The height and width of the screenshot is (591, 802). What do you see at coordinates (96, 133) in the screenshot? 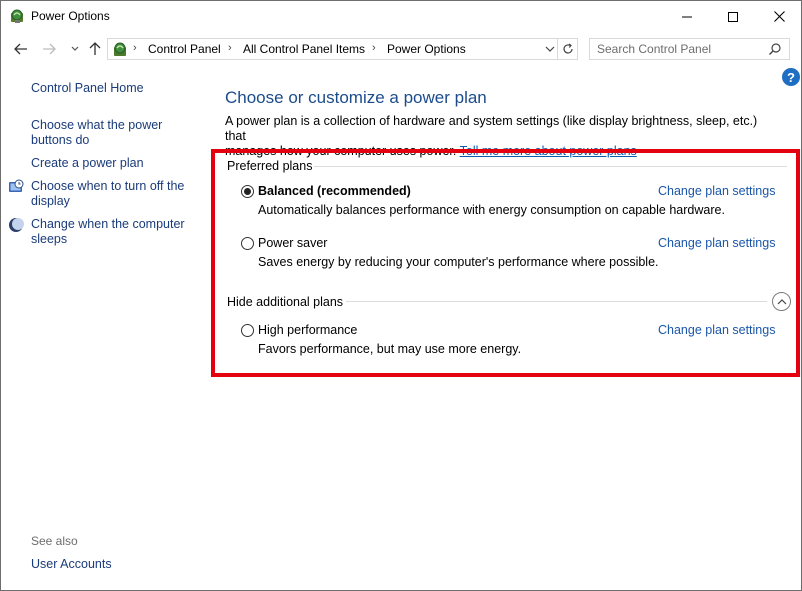
I see `sidebar-item-power-buttons: Choose what the power buttons do` at bounding box center [96, 133].